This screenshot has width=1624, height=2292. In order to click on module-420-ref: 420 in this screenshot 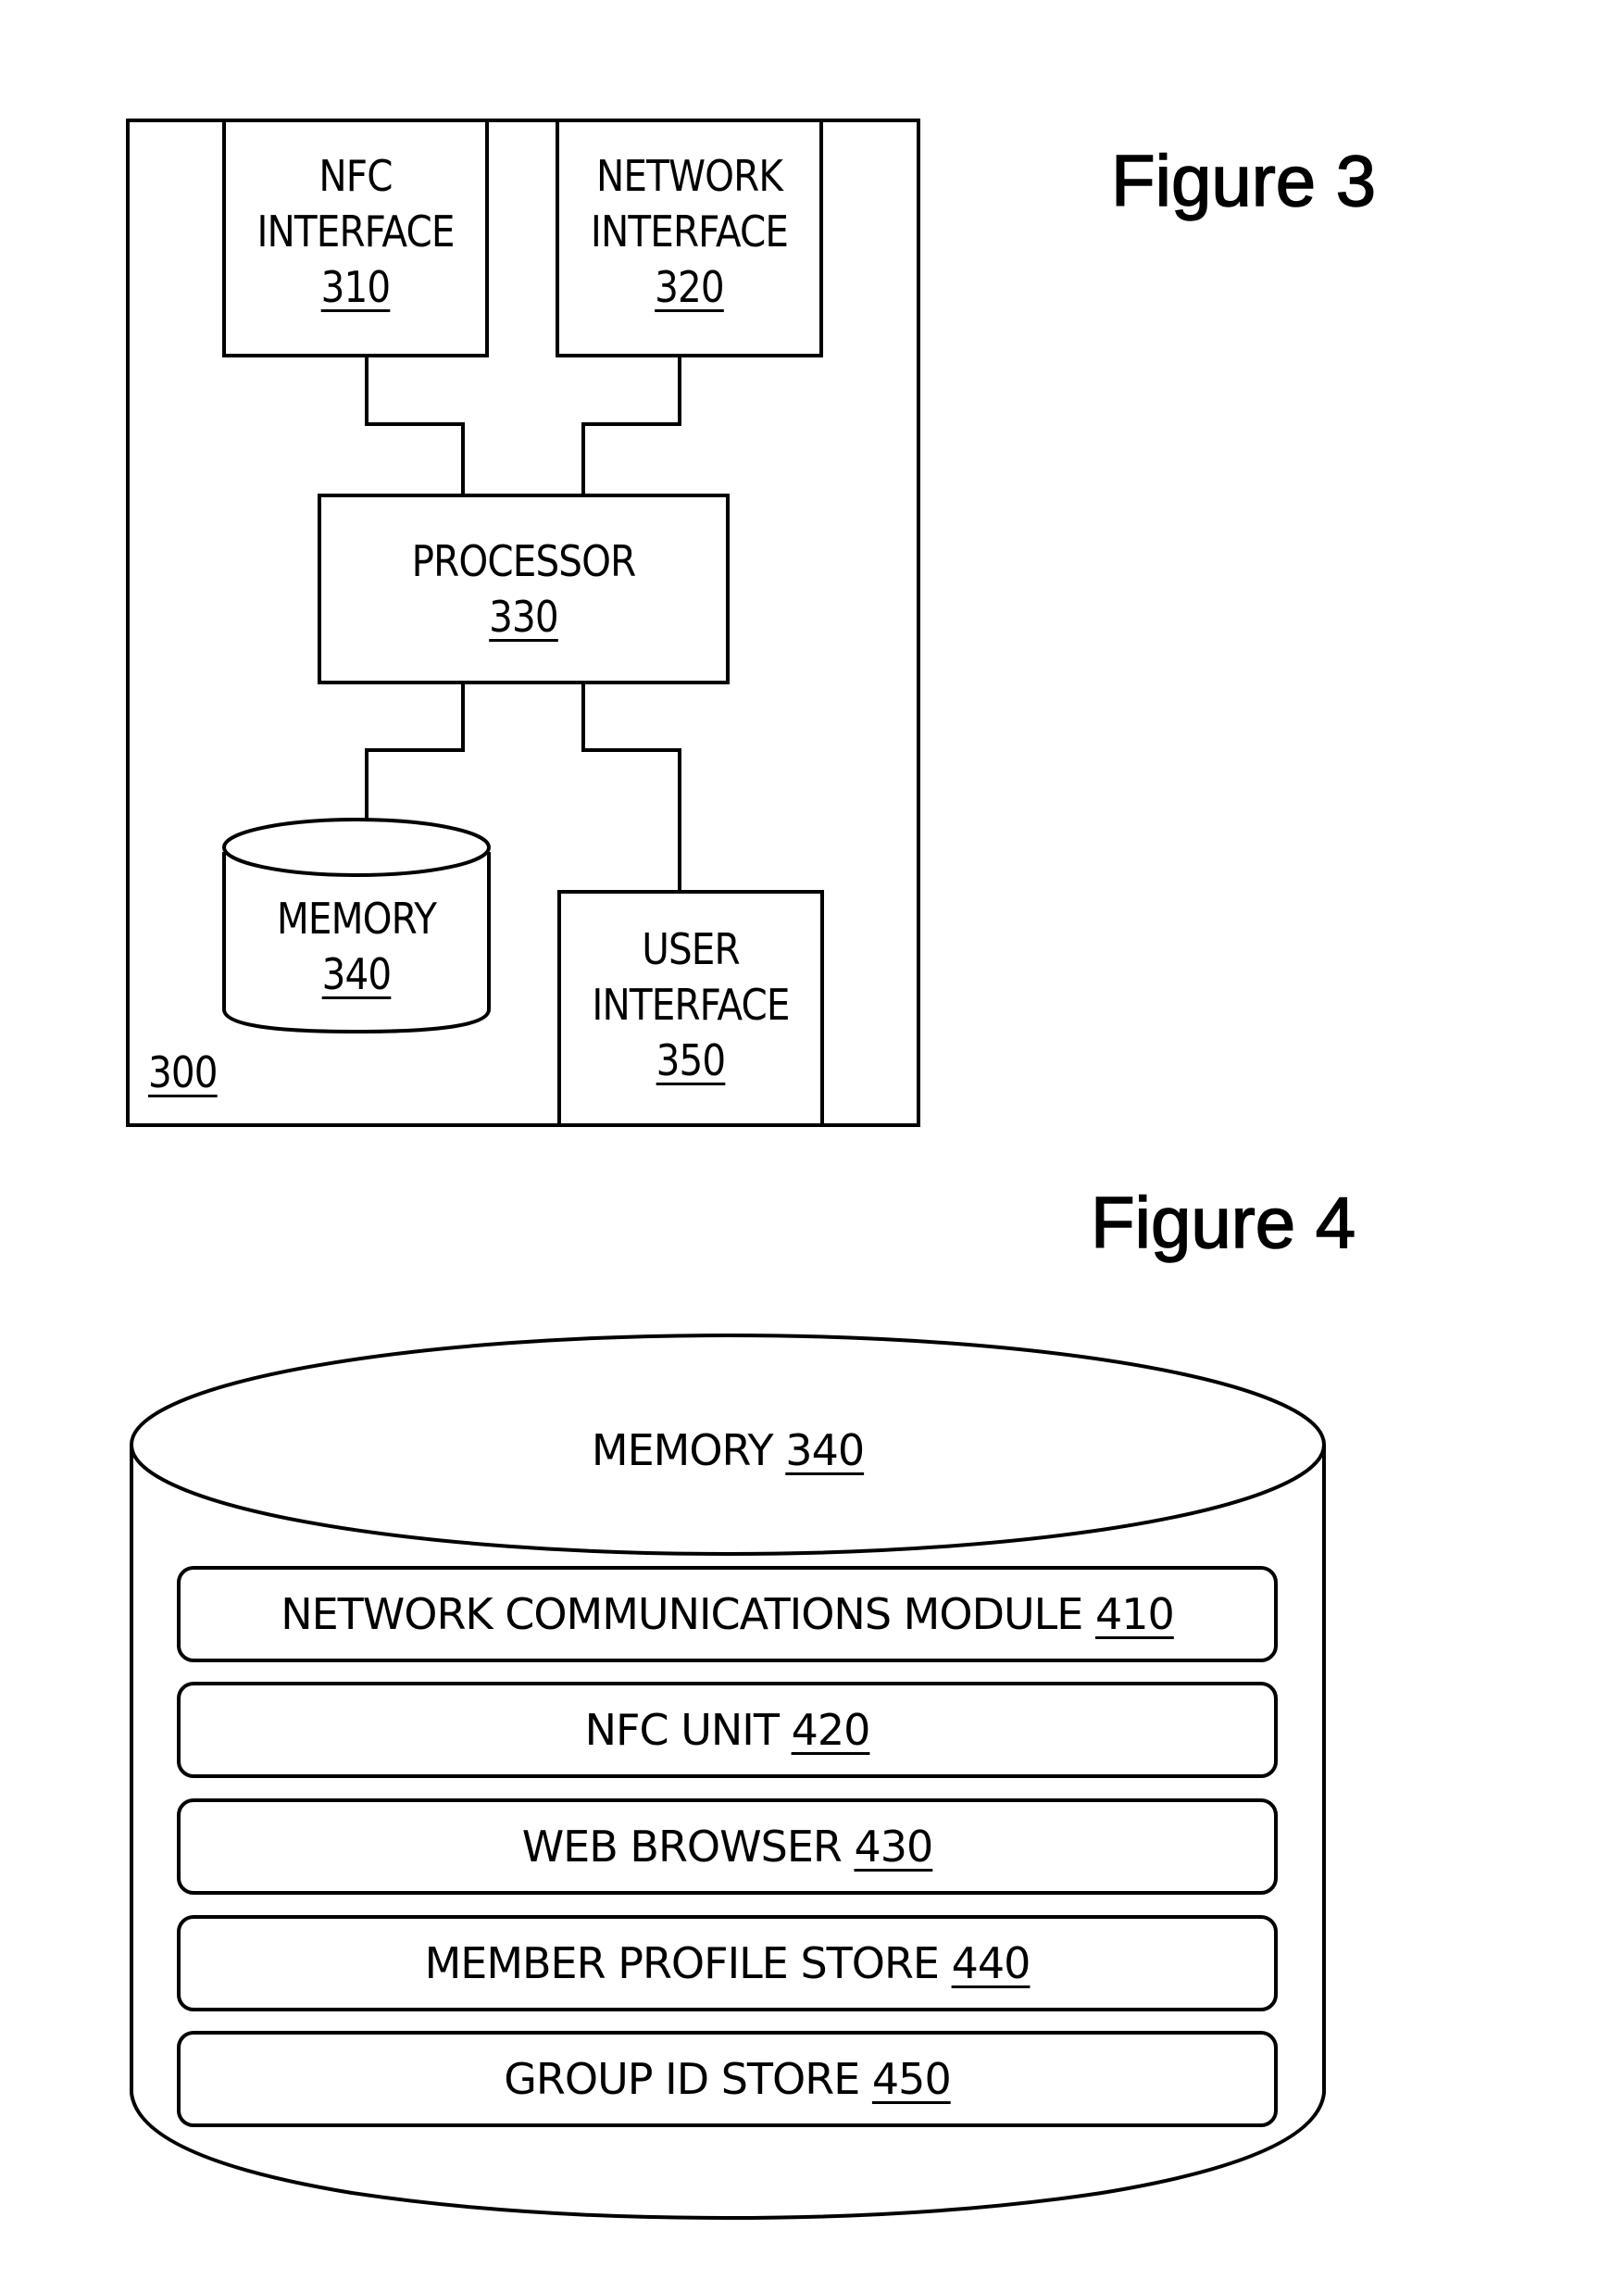, I will do `click(831, 1730)`.